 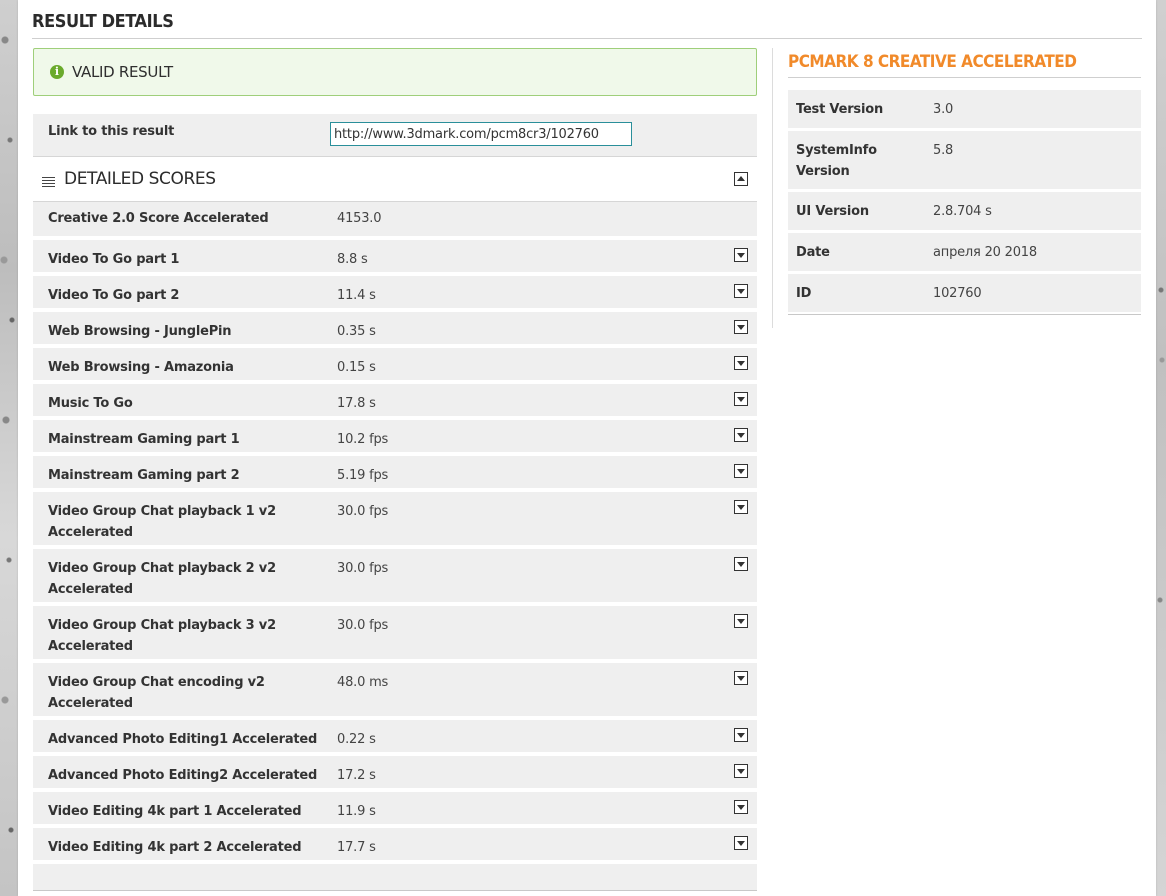 What do you see at coordinates (356, 403) in the screenshot?
I see `score-value: 17.8 s` at bounding box center [356, 403].